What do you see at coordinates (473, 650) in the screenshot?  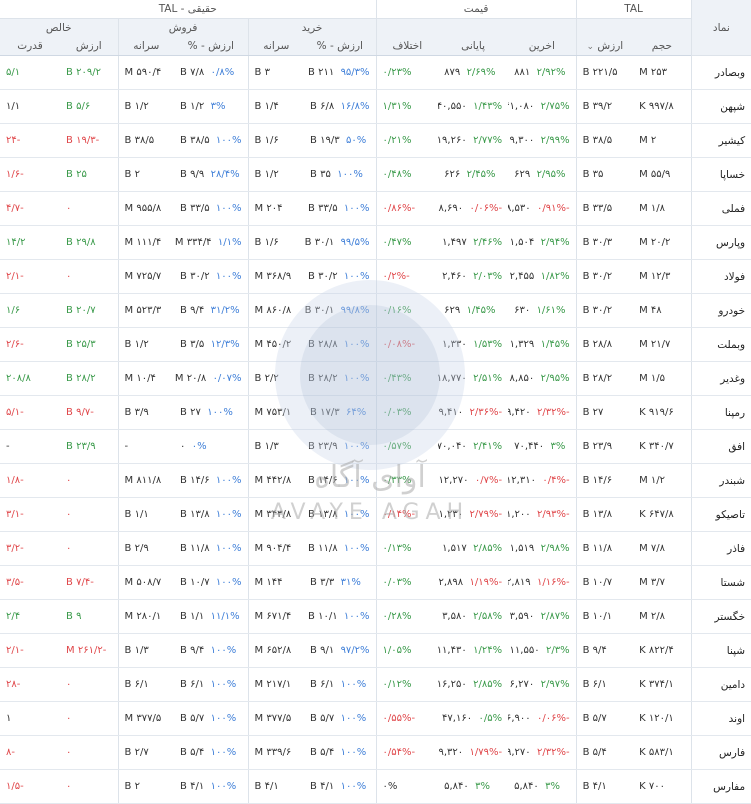 I see `close-price-cell: ۱/۲۴% ۱۱,۴۳۰` at bounding box center [473, 650].